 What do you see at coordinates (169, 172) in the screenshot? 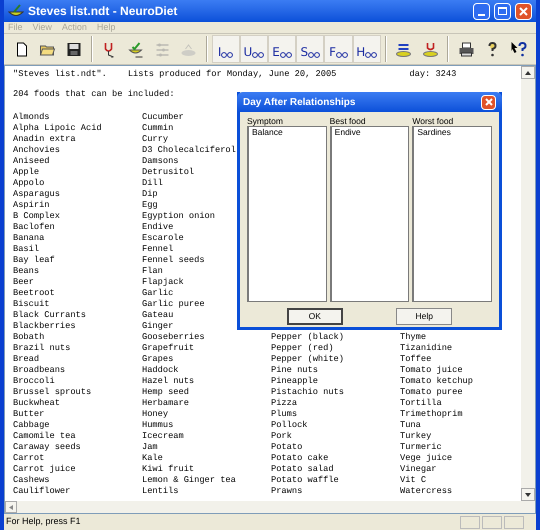
I see `food-item: Detrusitol` at bounding box center [169, 172].